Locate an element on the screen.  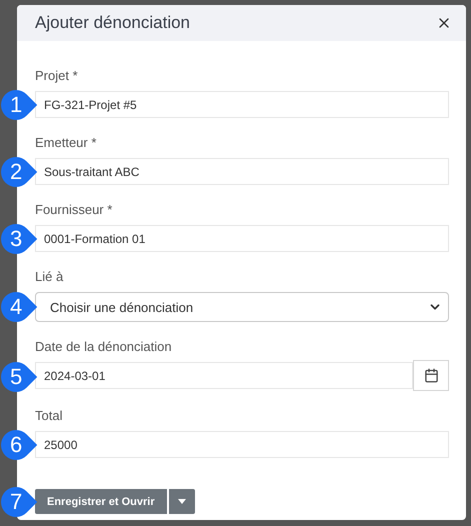
field-label: Total is located at coordinates (49, 415).